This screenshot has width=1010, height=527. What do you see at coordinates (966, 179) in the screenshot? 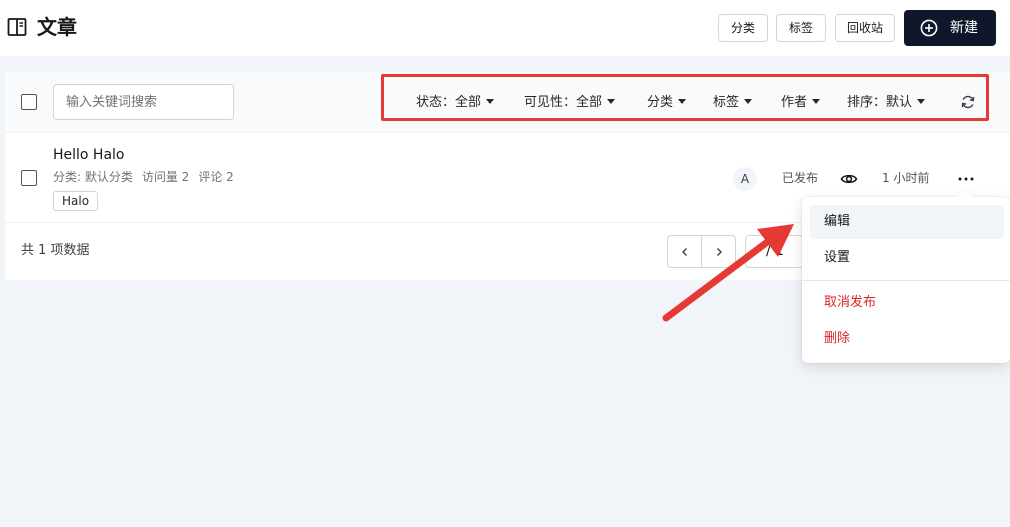
I see `more-horizontal-icon` at bounding box center [966, 179].